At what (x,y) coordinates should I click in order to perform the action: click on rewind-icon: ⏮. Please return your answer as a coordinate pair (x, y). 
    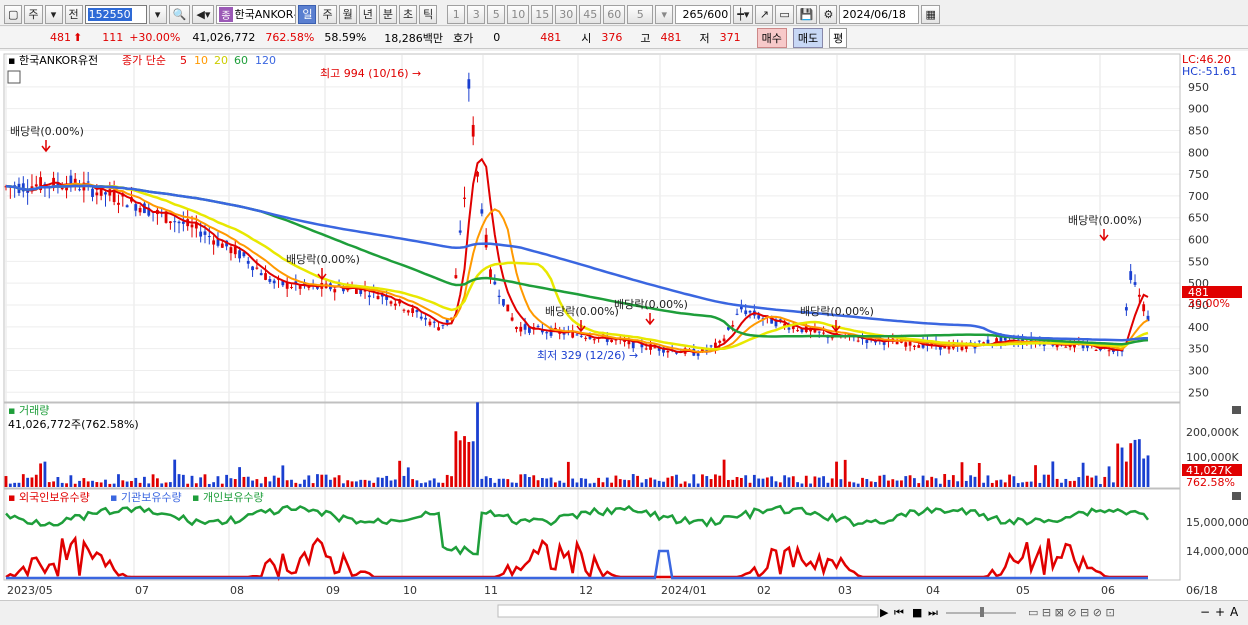
    Looking at the image, I should click on (899, 612).